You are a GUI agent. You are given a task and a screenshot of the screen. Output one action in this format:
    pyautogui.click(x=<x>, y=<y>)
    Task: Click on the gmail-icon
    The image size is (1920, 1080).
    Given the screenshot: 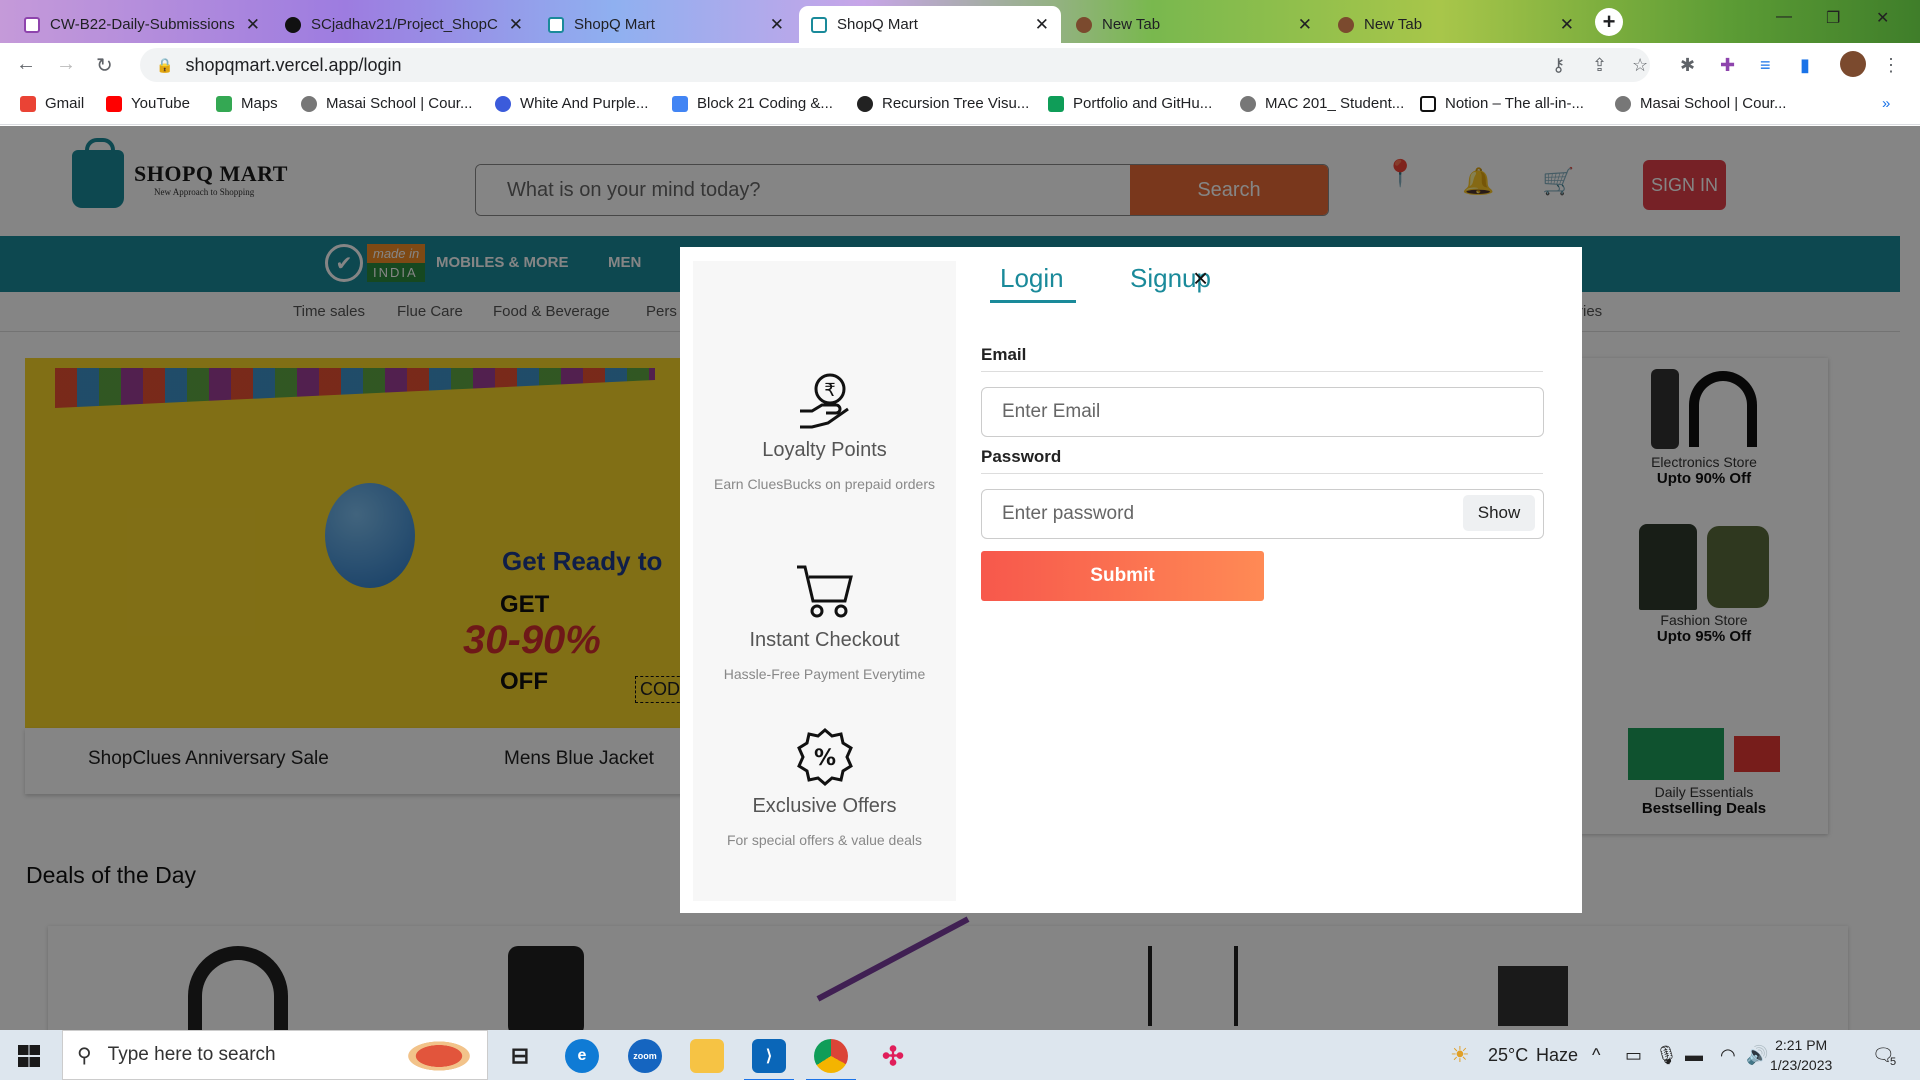 What is the action you would take?
    pyautogui.click(x=28, y=103)
    